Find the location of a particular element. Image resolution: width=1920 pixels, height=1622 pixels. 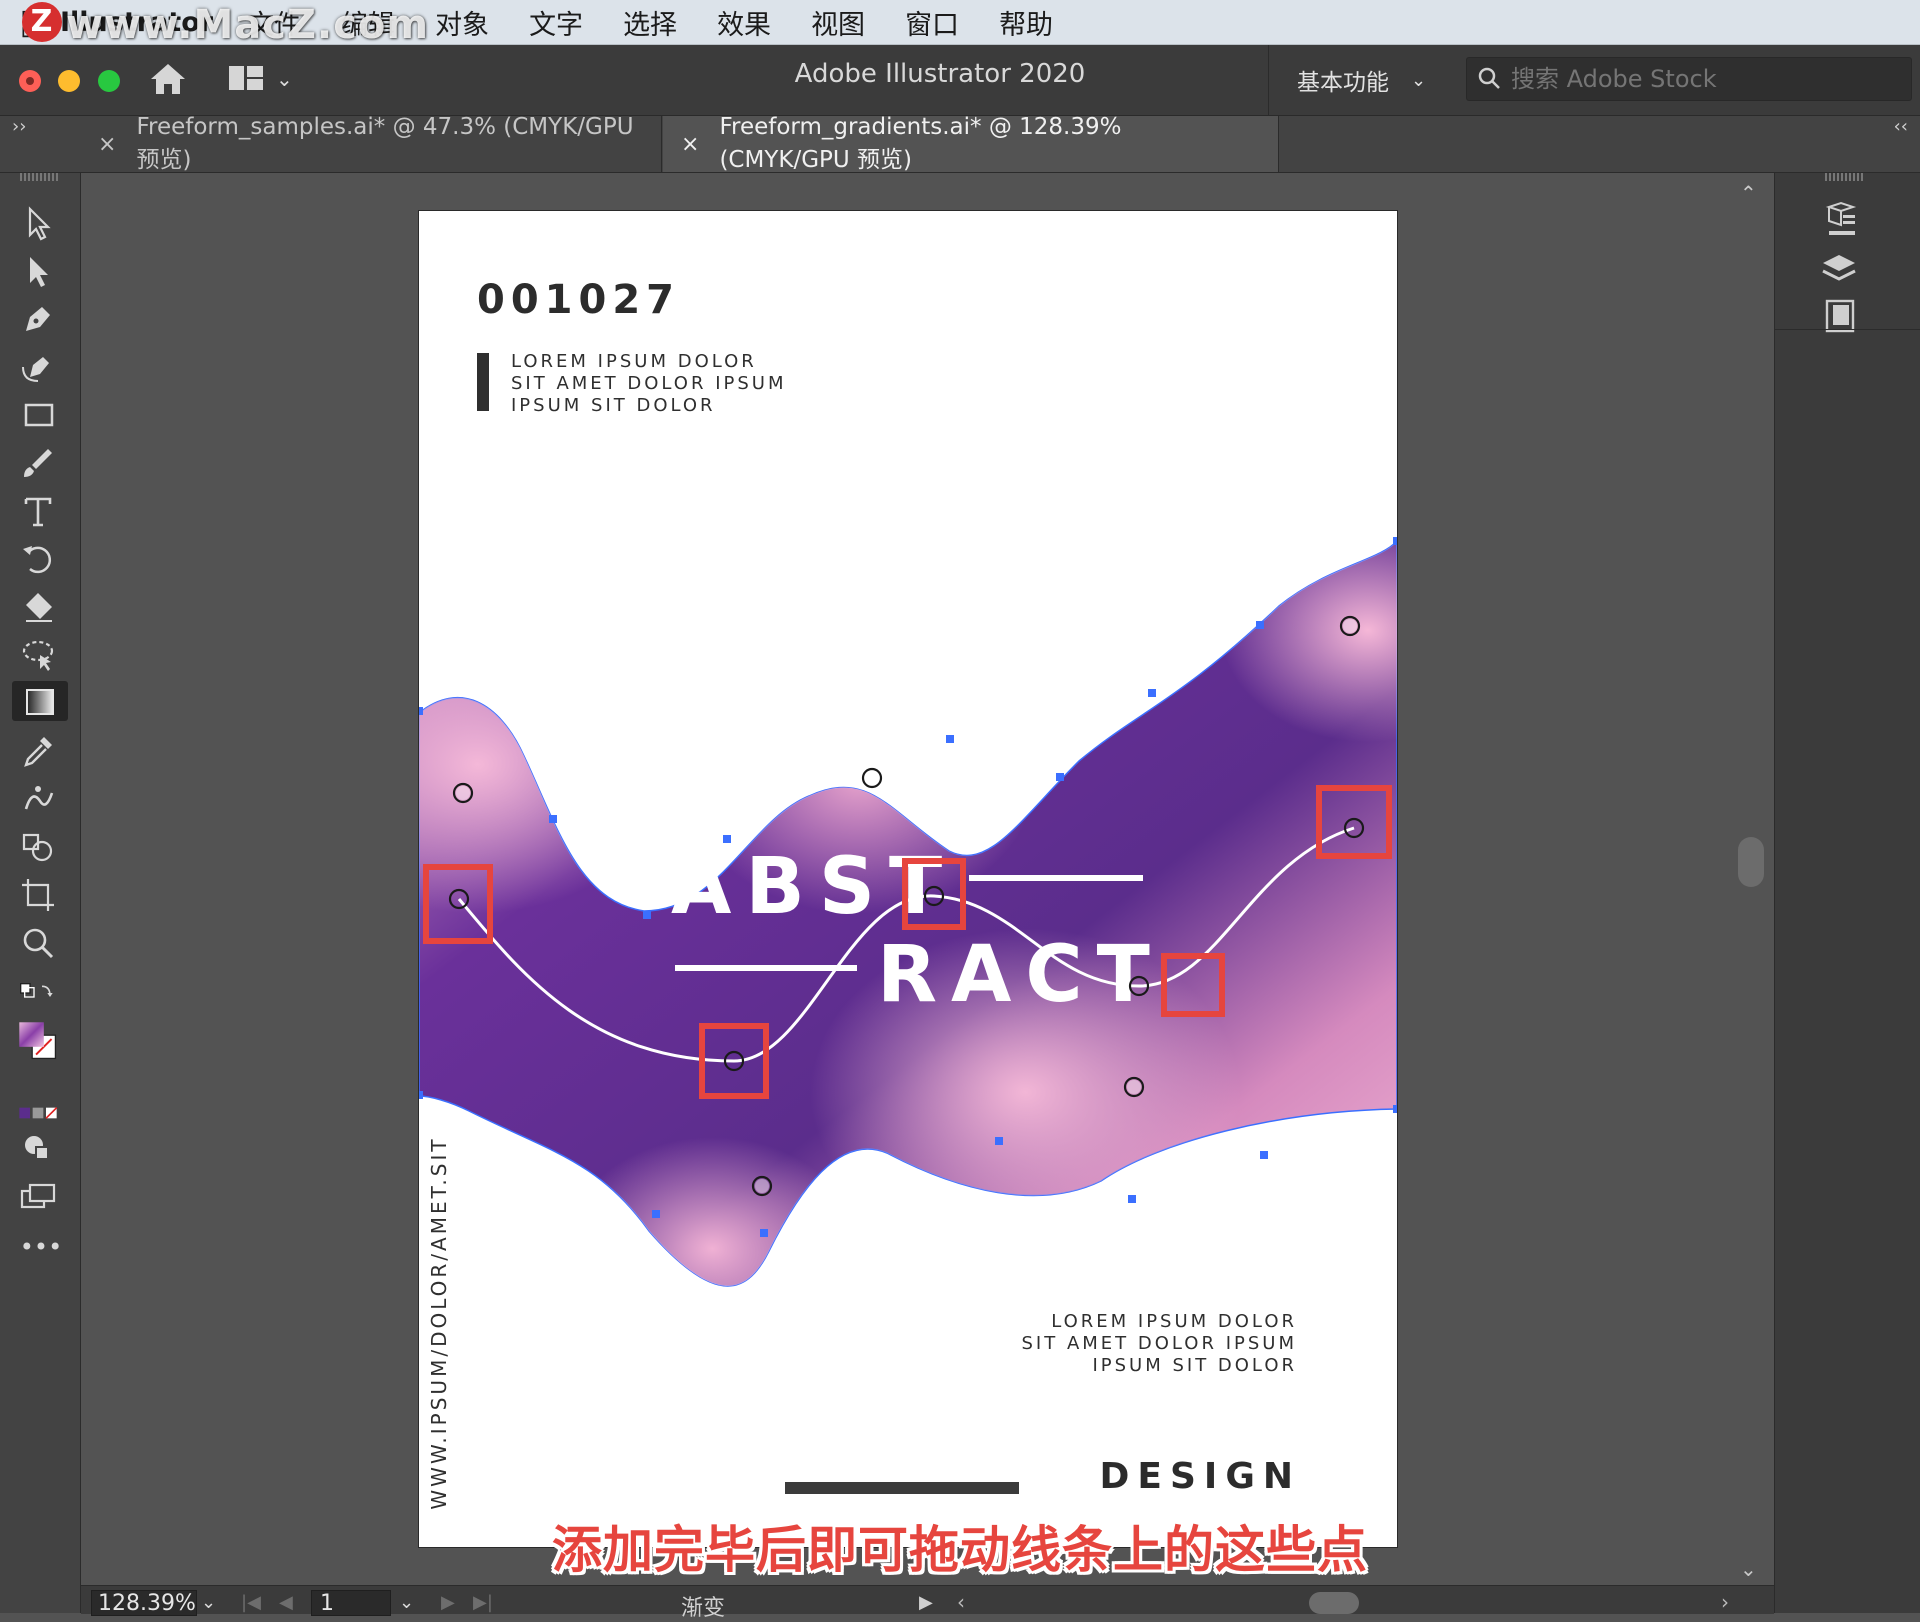

menu-effect: 效果 is located at coordinates (744, 22).